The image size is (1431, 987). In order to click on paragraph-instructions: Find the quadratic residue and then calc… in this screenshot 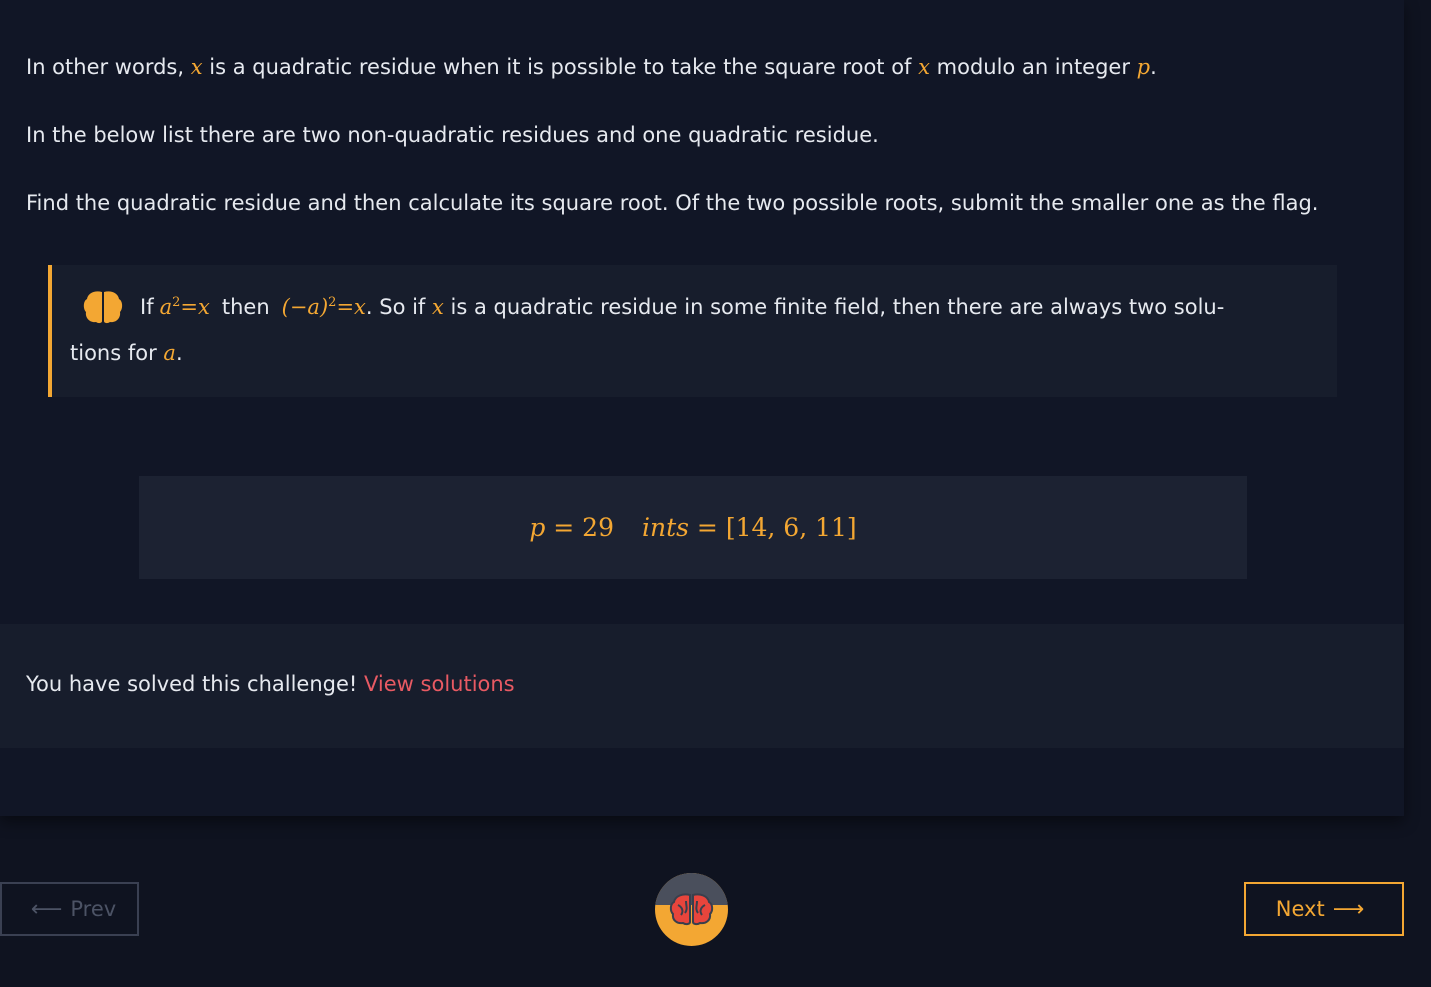, I will do `click(672, 203)`.